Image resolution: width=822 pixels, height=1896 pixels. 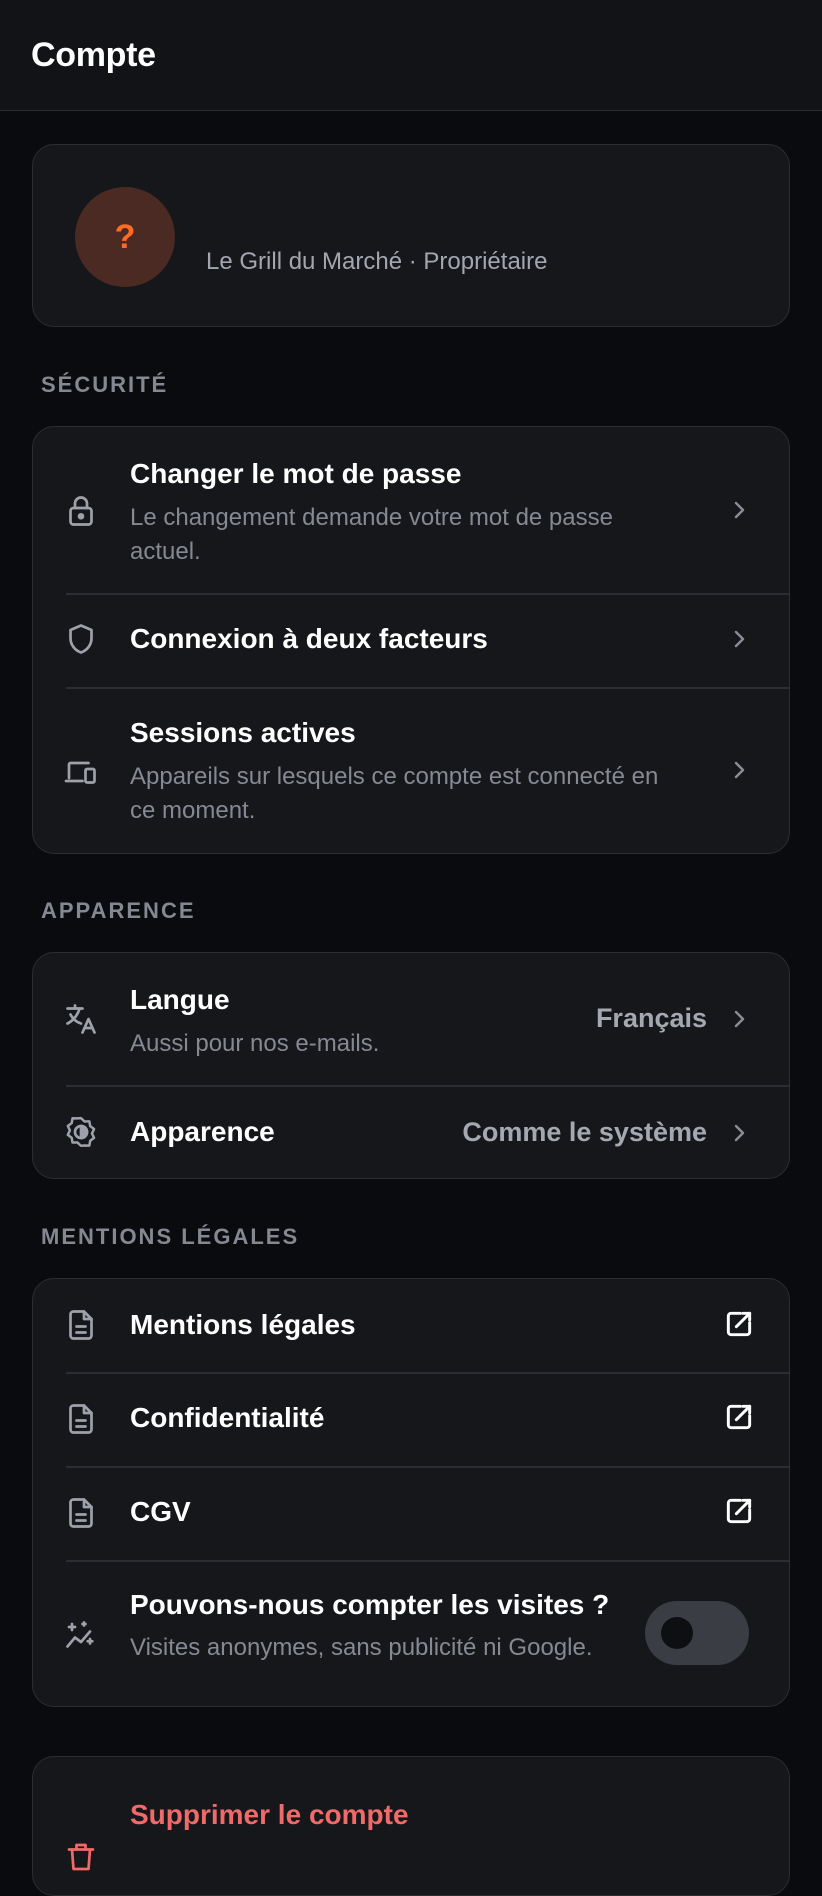 What do you see at coordinates (81, 639) in the screenshot?
I see `shield-icon` at bounding box center [81, 639].